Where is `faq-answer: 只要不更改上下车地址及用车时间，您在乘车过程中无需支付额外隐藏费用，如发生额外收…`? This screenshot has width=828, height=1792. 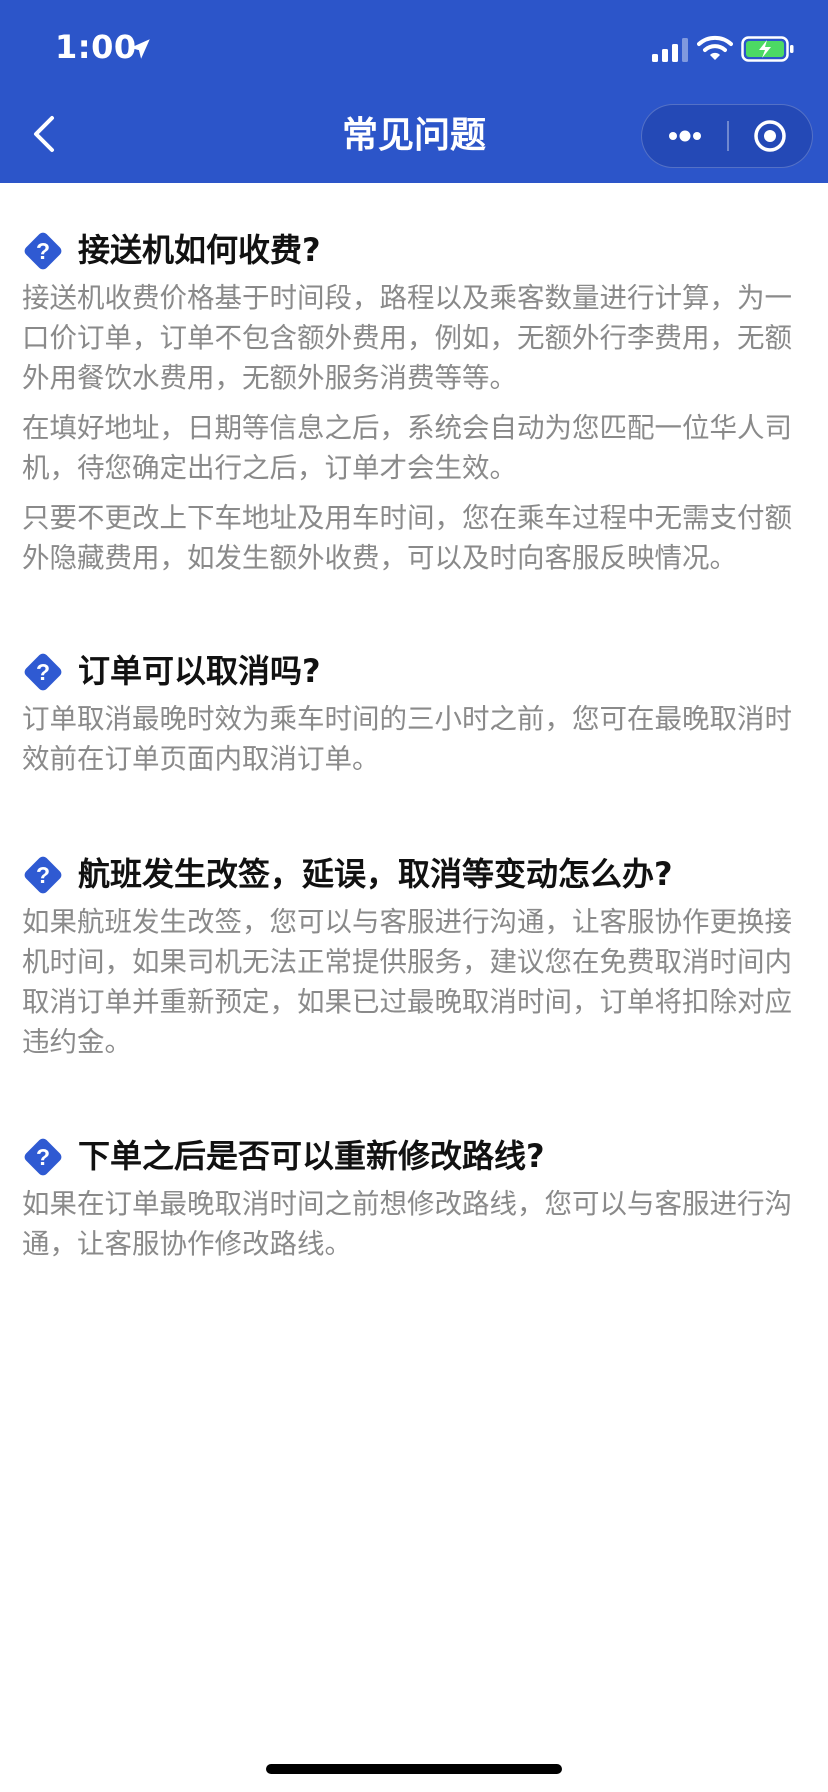 faq-answer: 只要不更改上下车地址及用车时间，您在乘车过程中无需支付额外隐藏费用，如发生额外收… is located at coordinates (407, 538).